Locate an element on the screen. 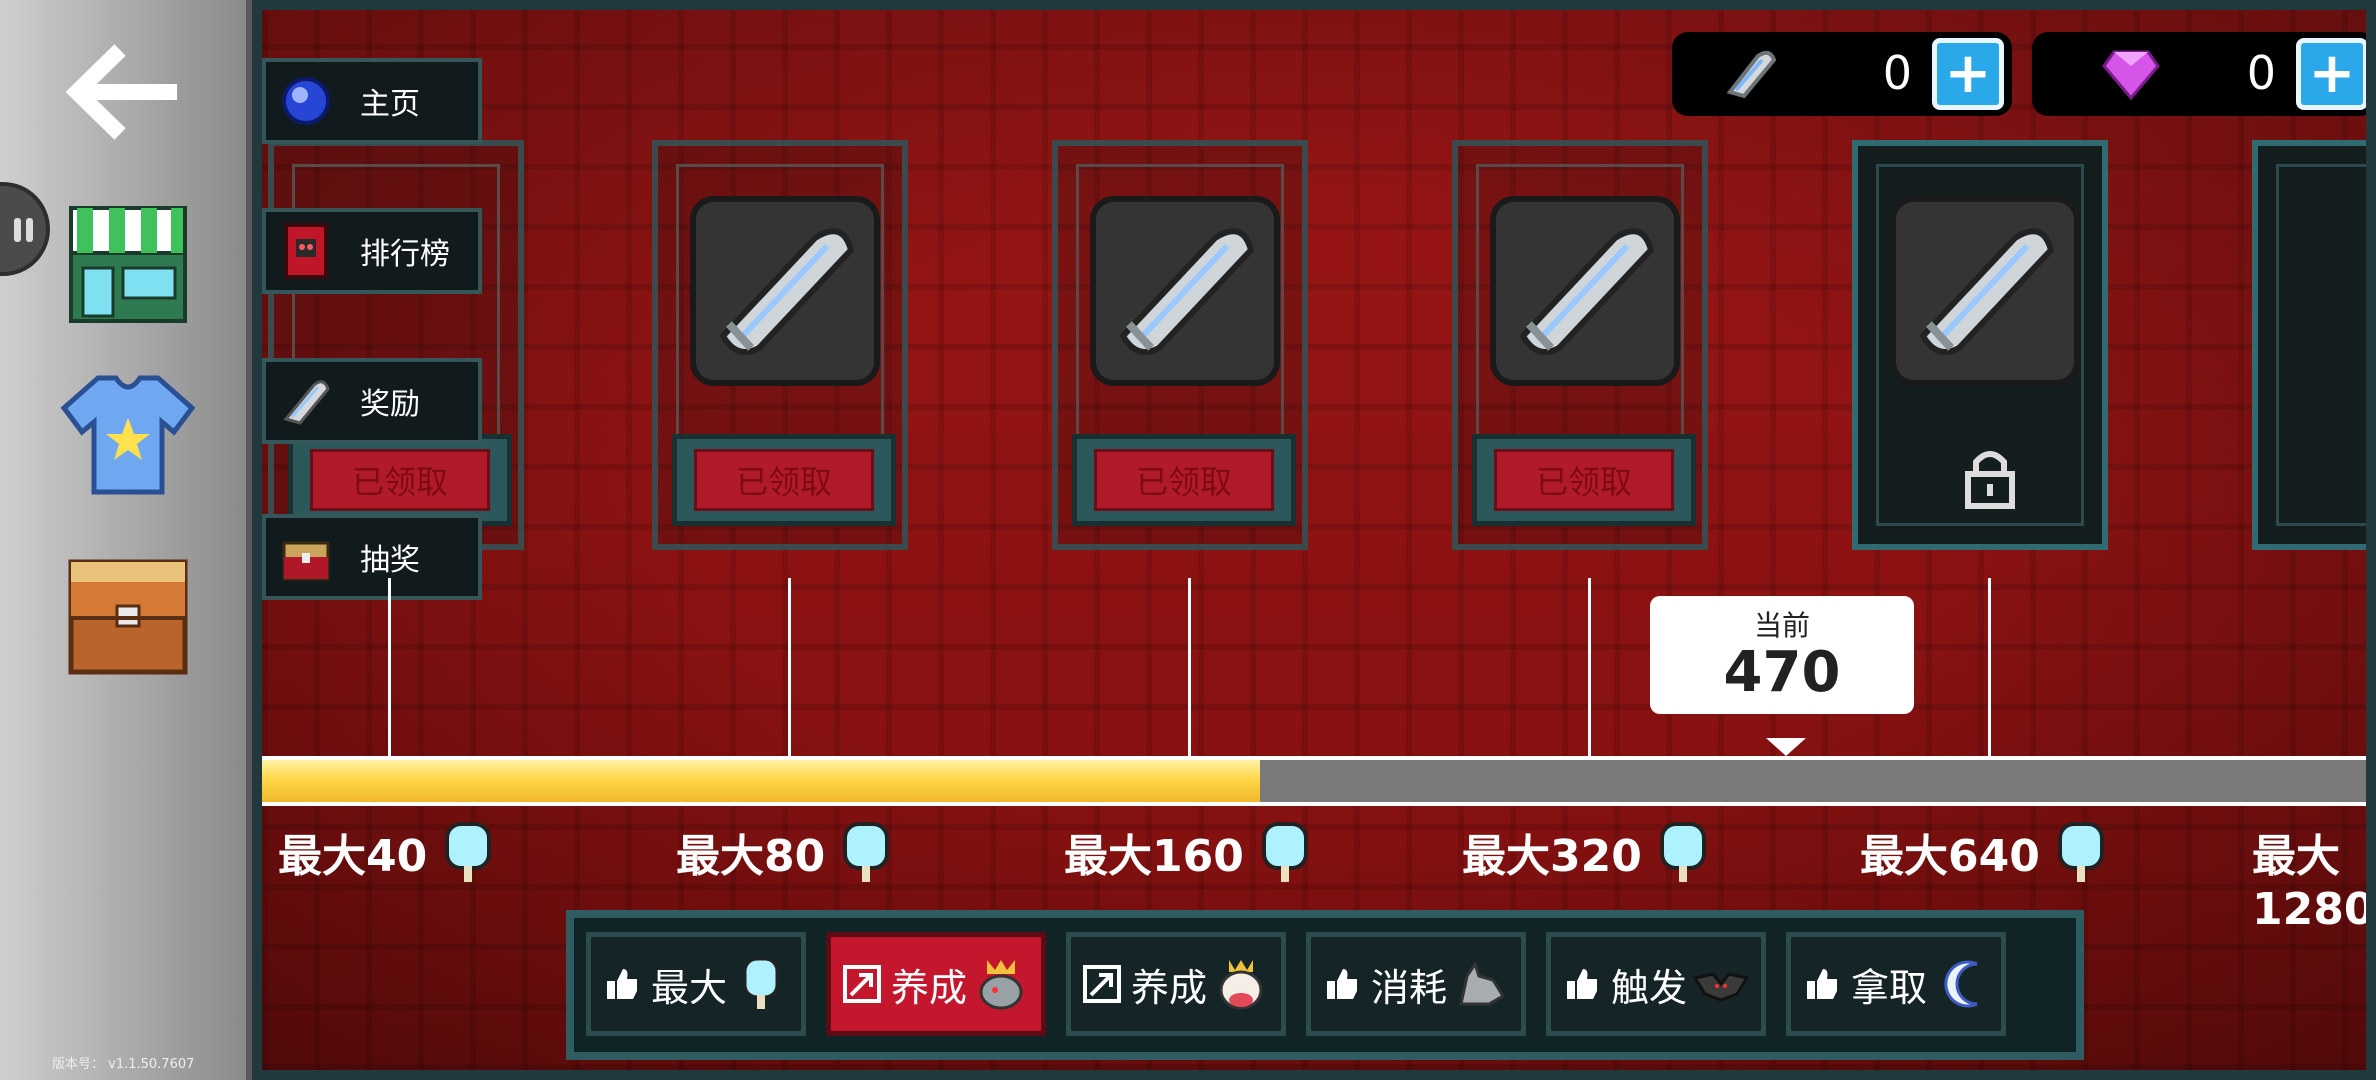  gem-icon is located at coordinates (2131, 75).